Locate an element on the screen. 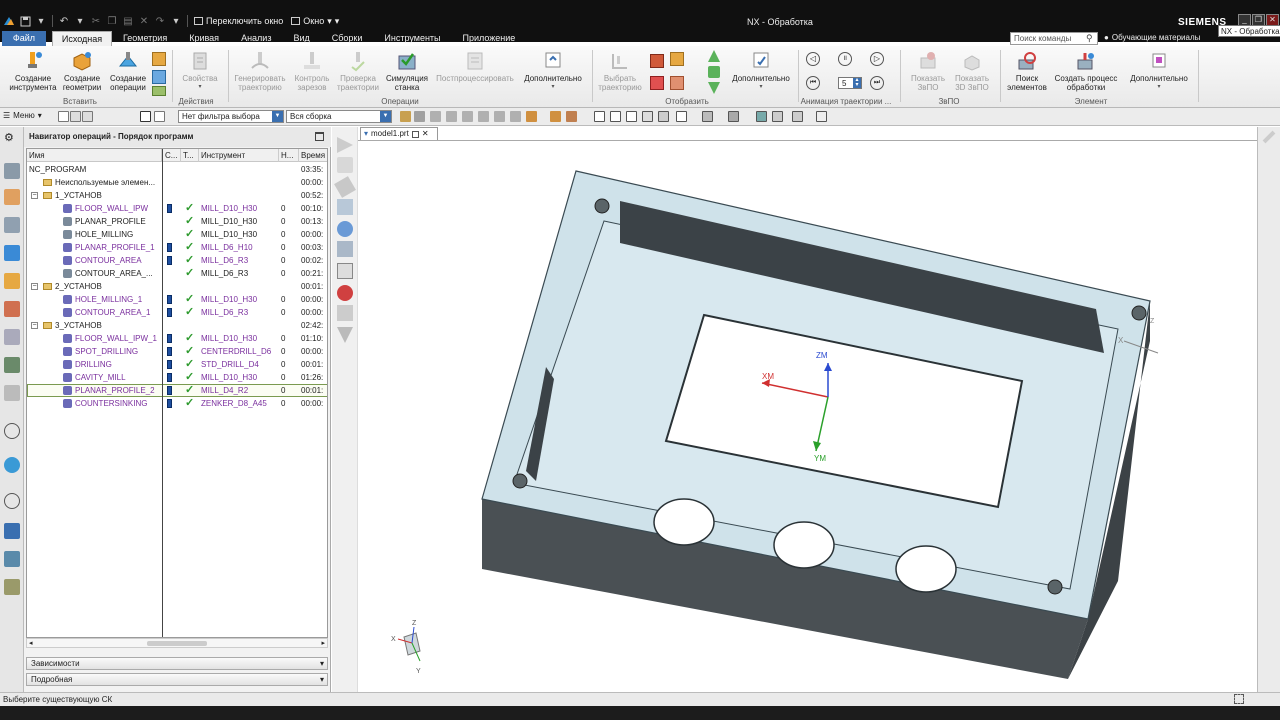 The image size is (1280, 720). operation-row: COUNTERSINKING ✓ ZENKER_D8_A45 0 00:00: is located at coordinates (177, 403).